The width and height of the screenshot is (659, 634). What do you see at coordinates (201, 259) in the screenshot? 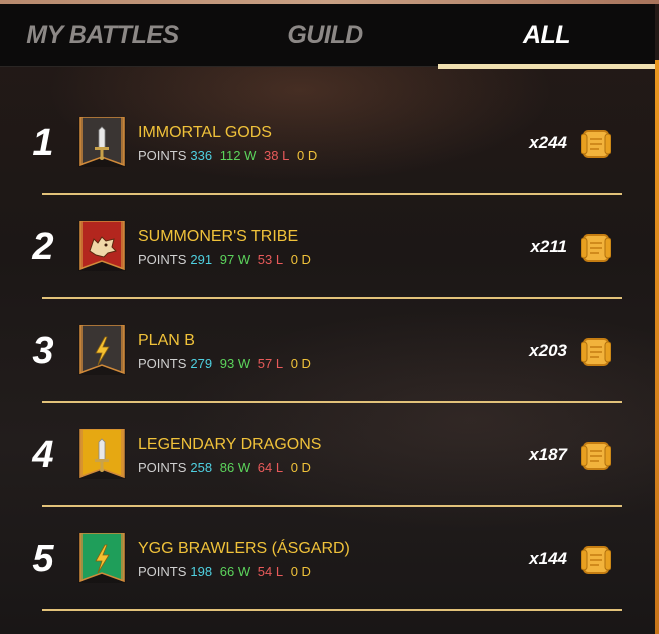
I see `points-value: 291` at bounding box center [201, 259].